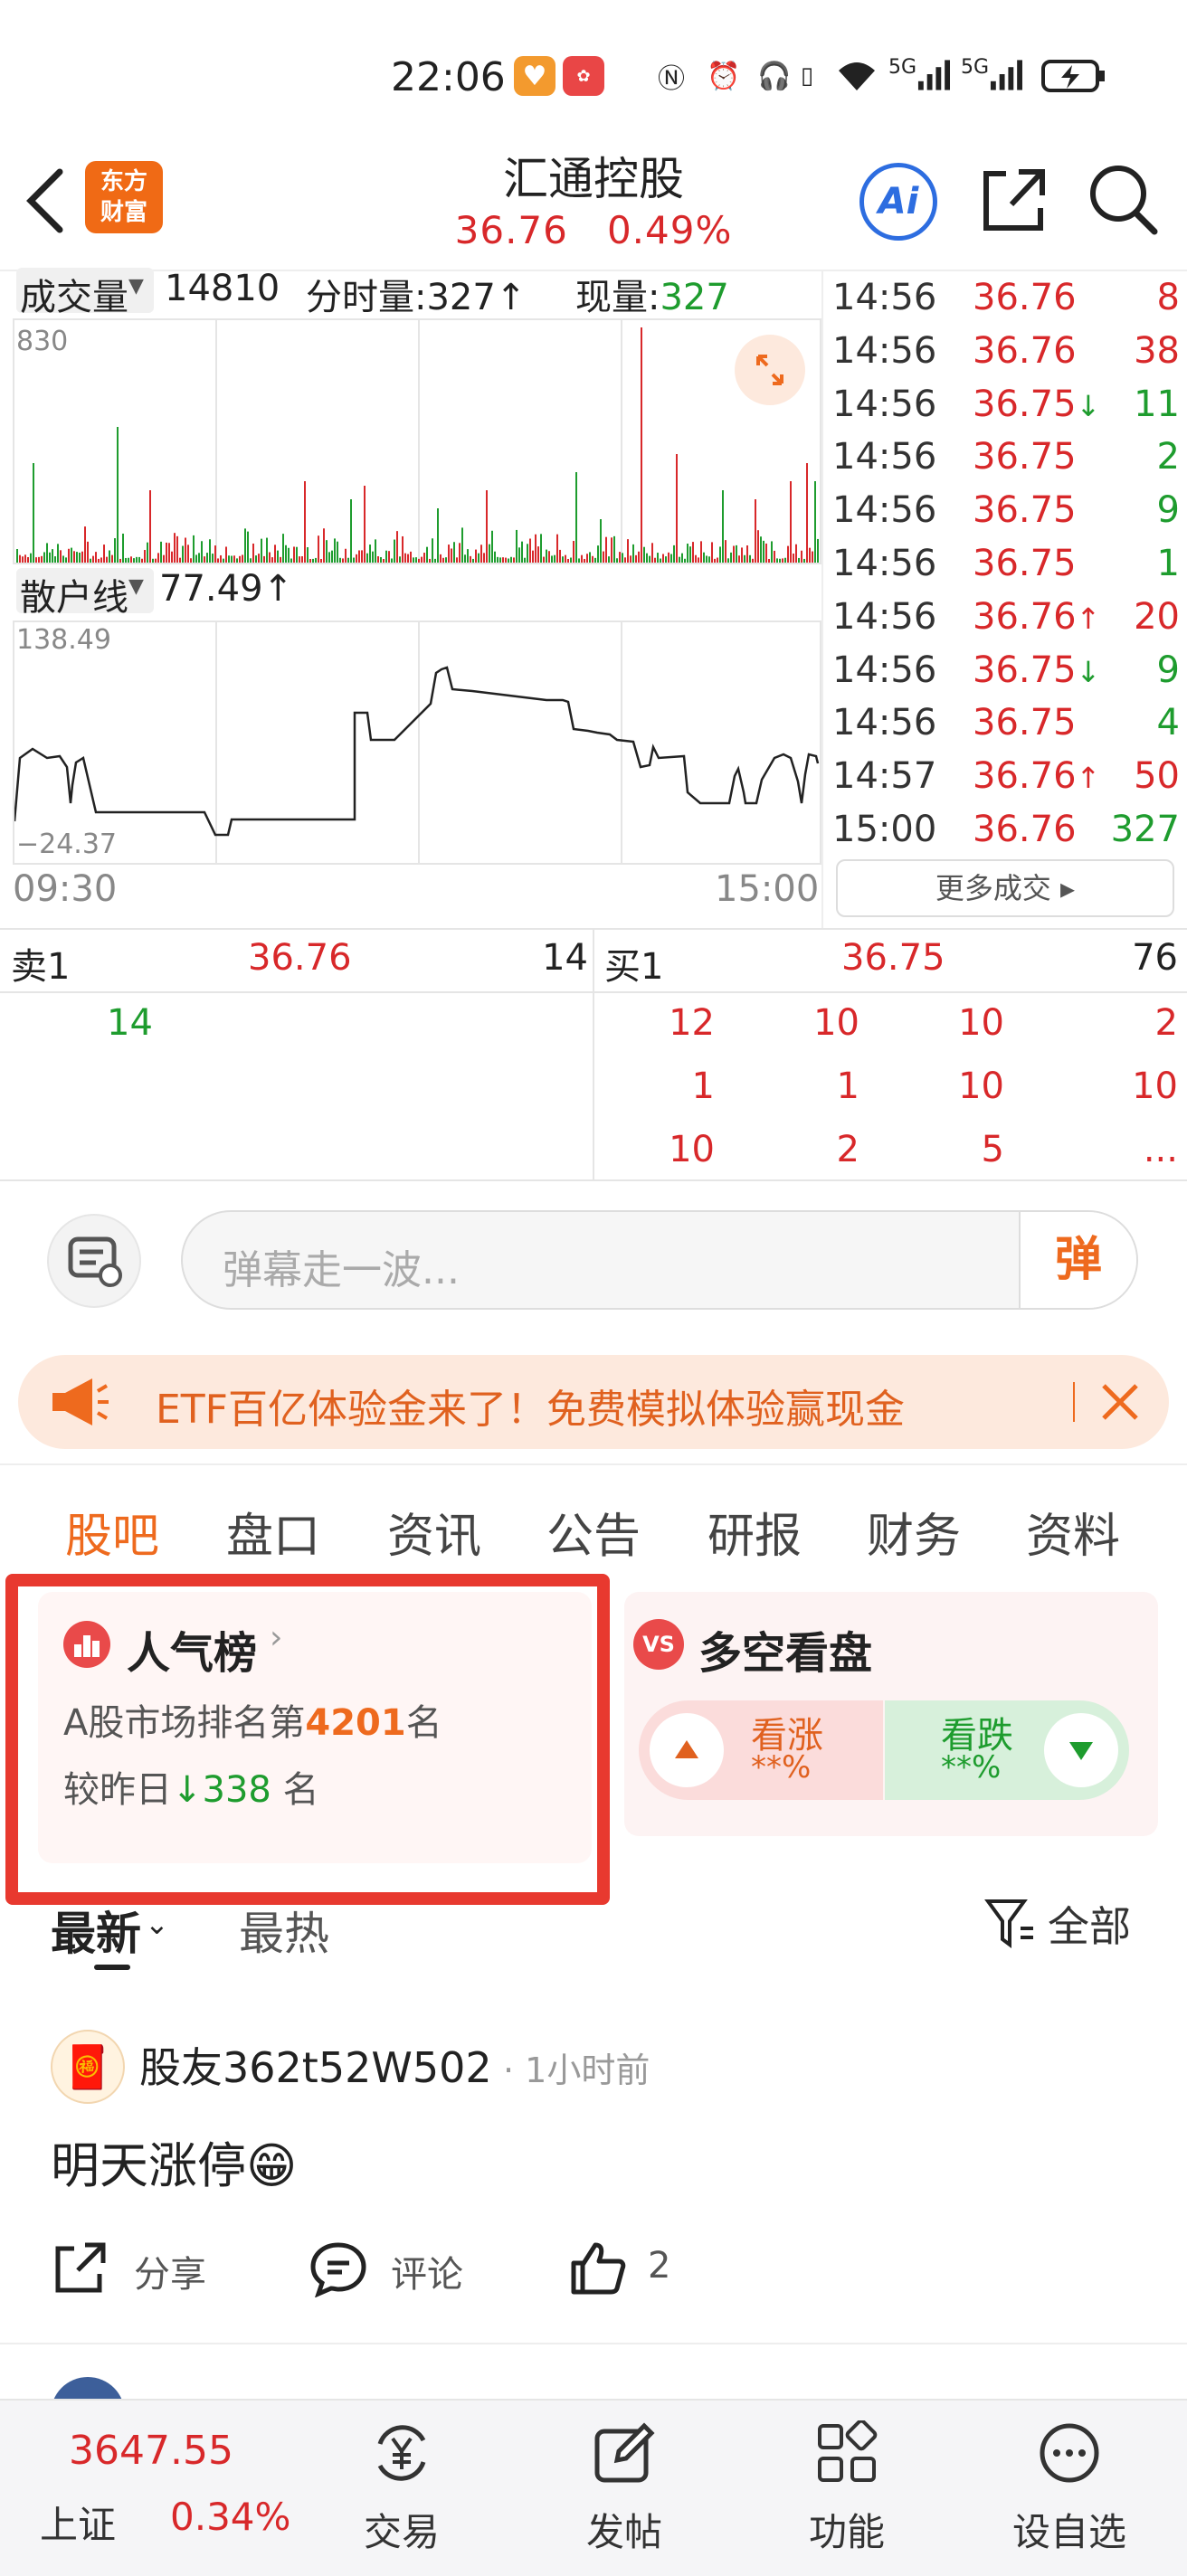  What do you see at coordinates (112, 1532) in the screenshot?
I see `tab-guba: 股吧` at bounding box center [112, 1532].